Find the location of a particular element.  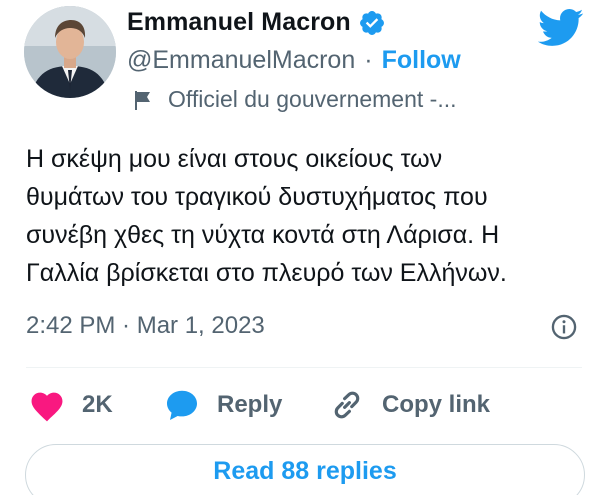

like-count: 2K is located at coordinates (97, 404).